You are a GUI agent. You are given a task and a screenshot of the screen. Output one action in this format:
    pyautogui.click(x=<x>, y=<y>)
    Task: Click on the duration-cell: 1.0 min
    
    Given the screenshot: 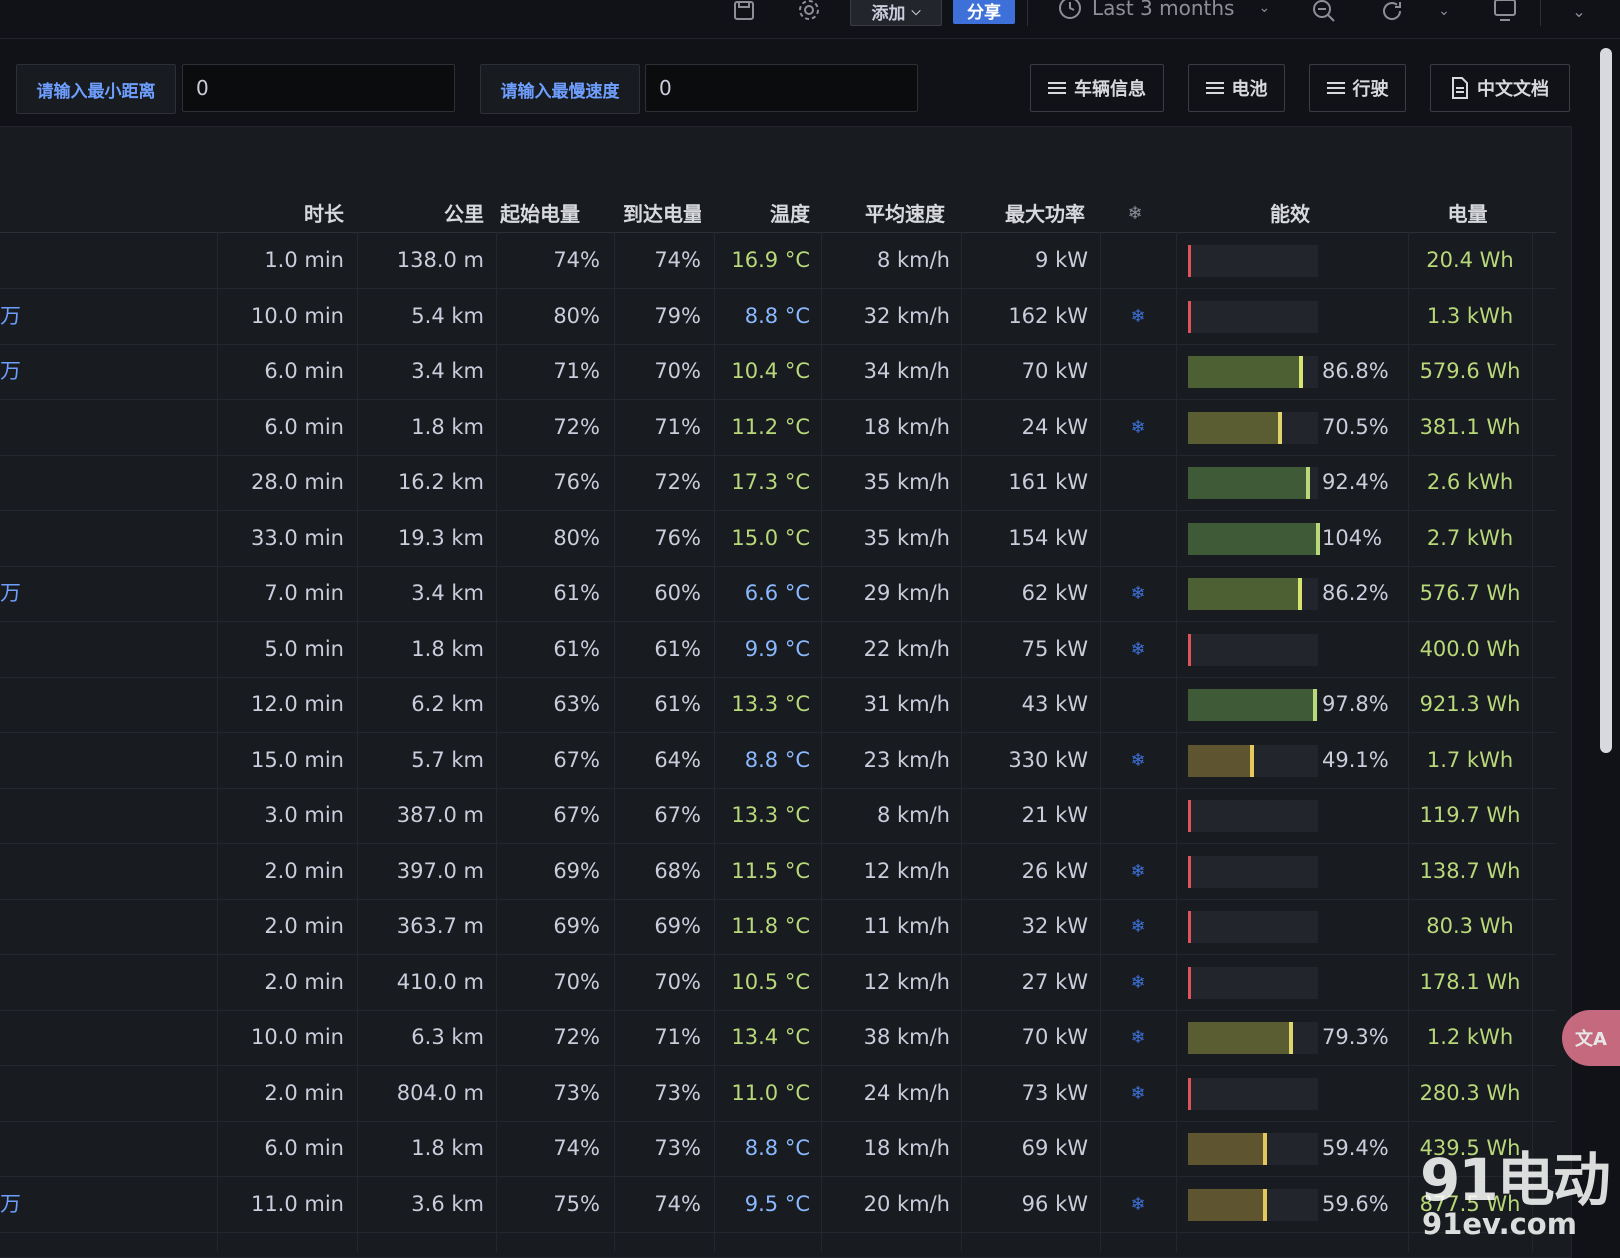 What is the action you would take?
    pyautogui.click(x=304, y=260)
    